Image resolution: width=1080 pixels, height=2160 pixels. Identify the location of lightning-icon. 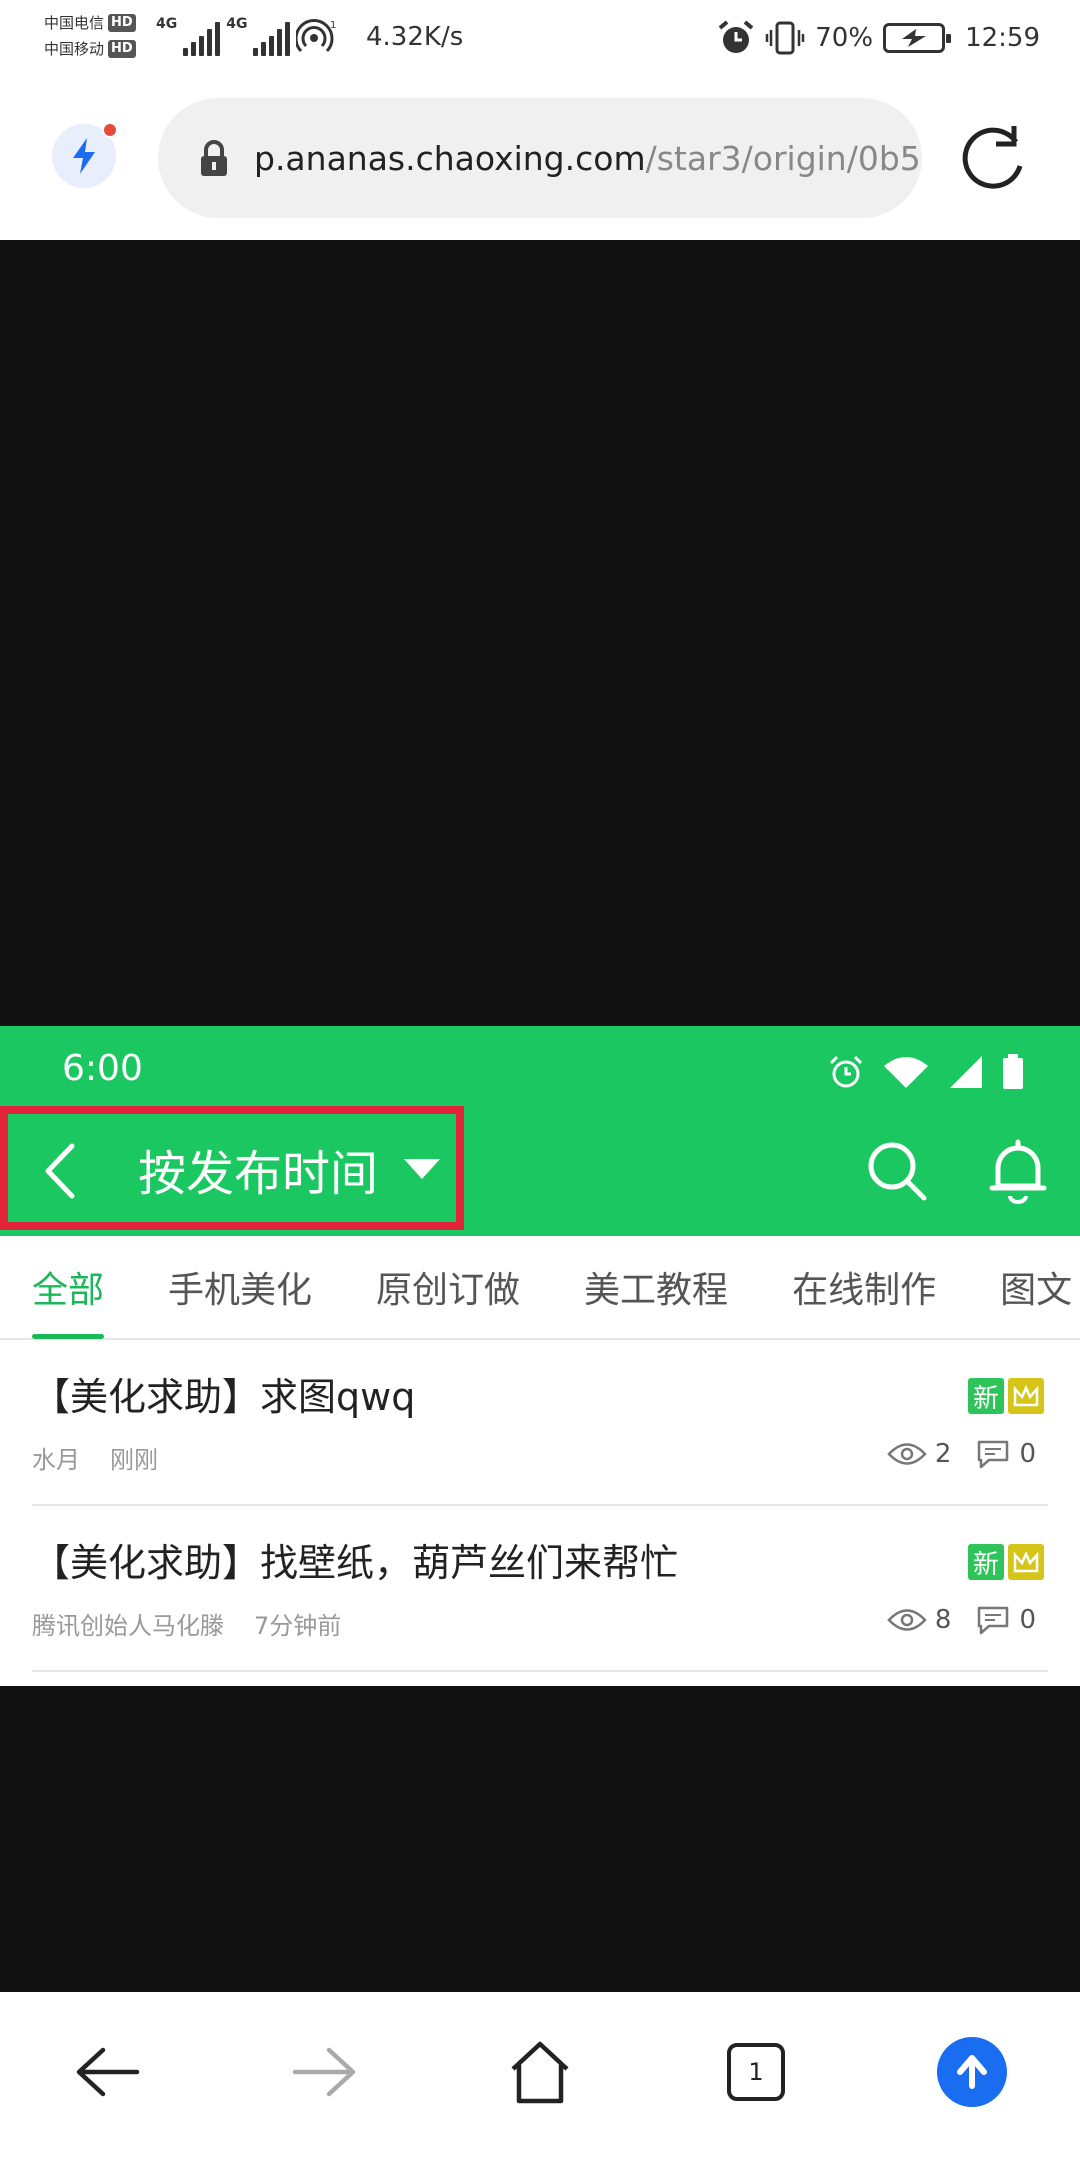
(84, 156).